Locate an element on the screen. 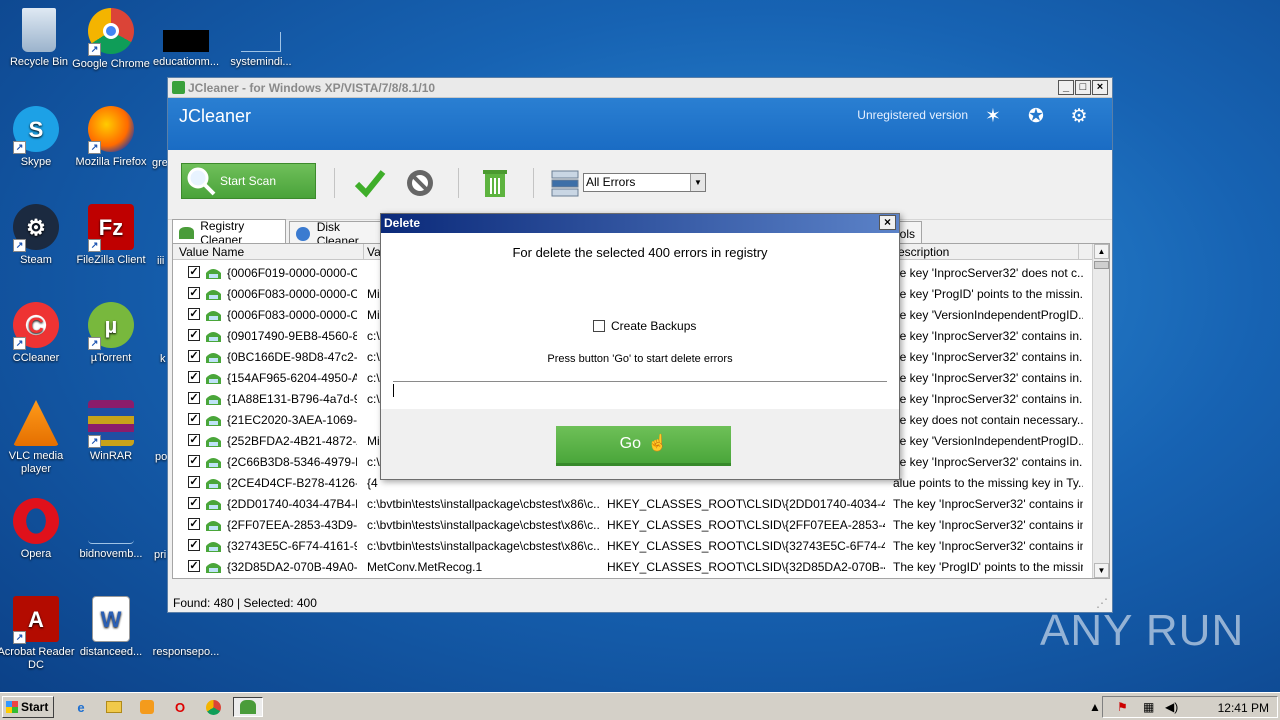 Image resolution: width=1280 pixels, height=720 pixels. scroll-up-icon: ▲ is located at coordinates (1101, 251).